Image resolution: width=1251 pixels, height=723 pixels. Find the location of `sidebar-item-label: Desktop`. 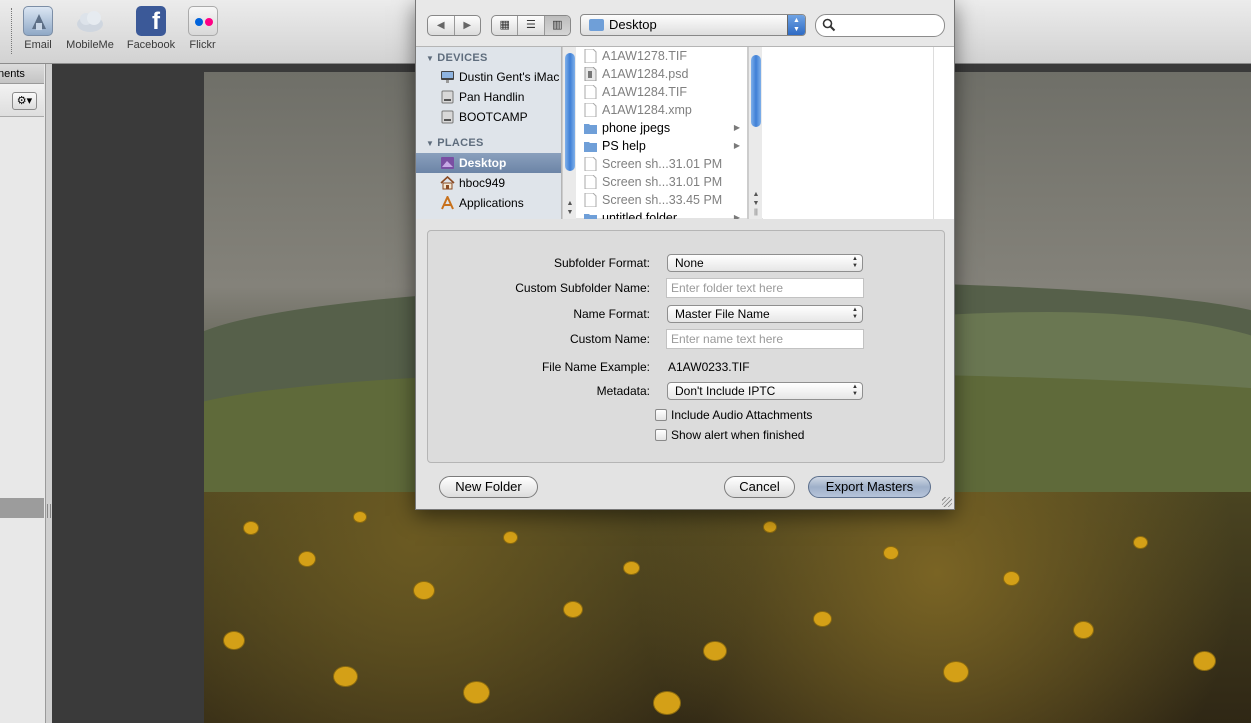

sidebar-item-label: Desktop is located at coordinates (483, 163).